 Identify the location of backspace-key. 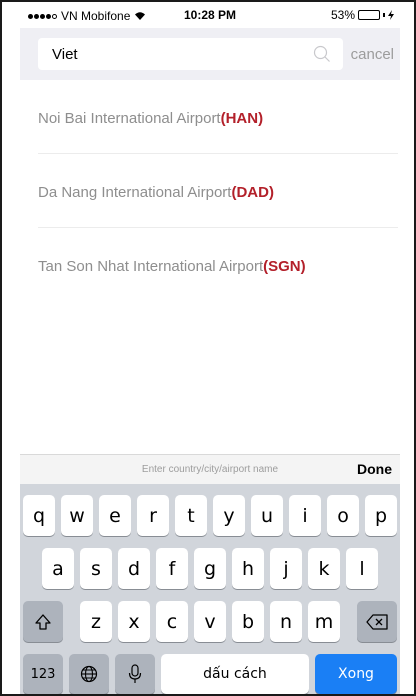
(377, 621).